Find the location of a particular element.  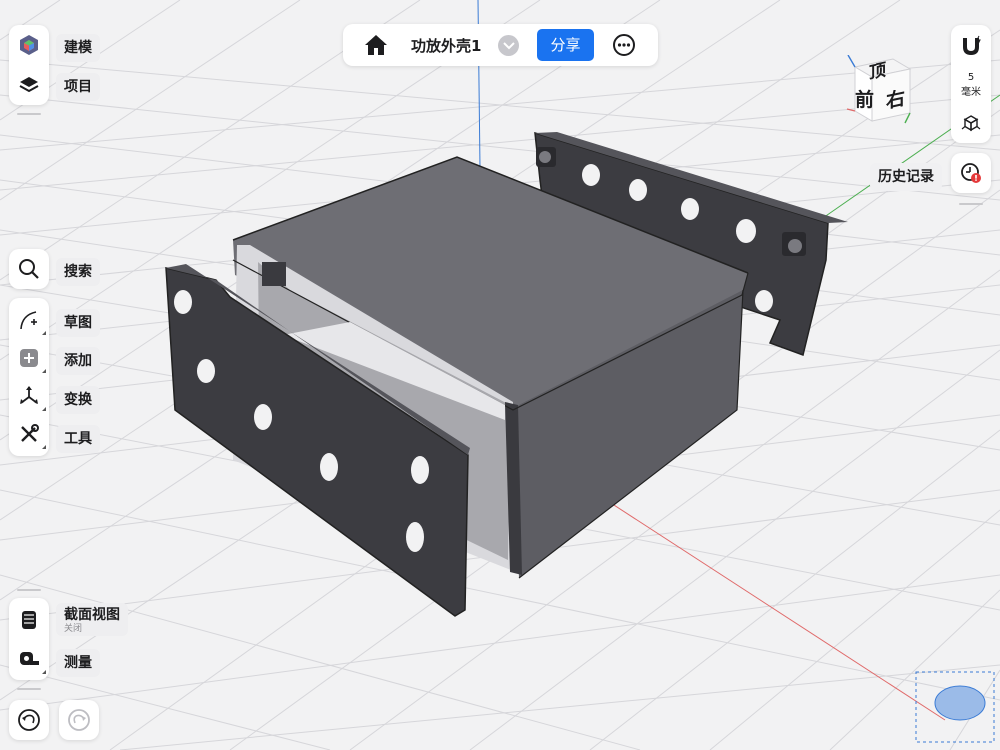

redo-button is located at coordinates (79, 720).